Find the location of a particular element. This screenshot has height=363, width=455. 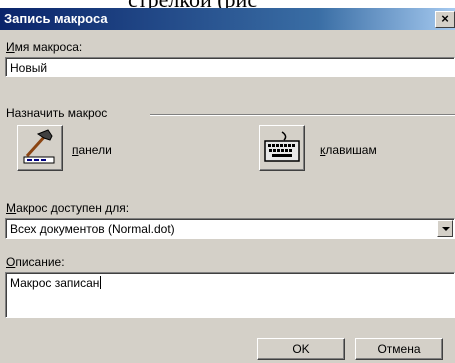

cancel-button: Отмена is located at coordinates (399, 349).